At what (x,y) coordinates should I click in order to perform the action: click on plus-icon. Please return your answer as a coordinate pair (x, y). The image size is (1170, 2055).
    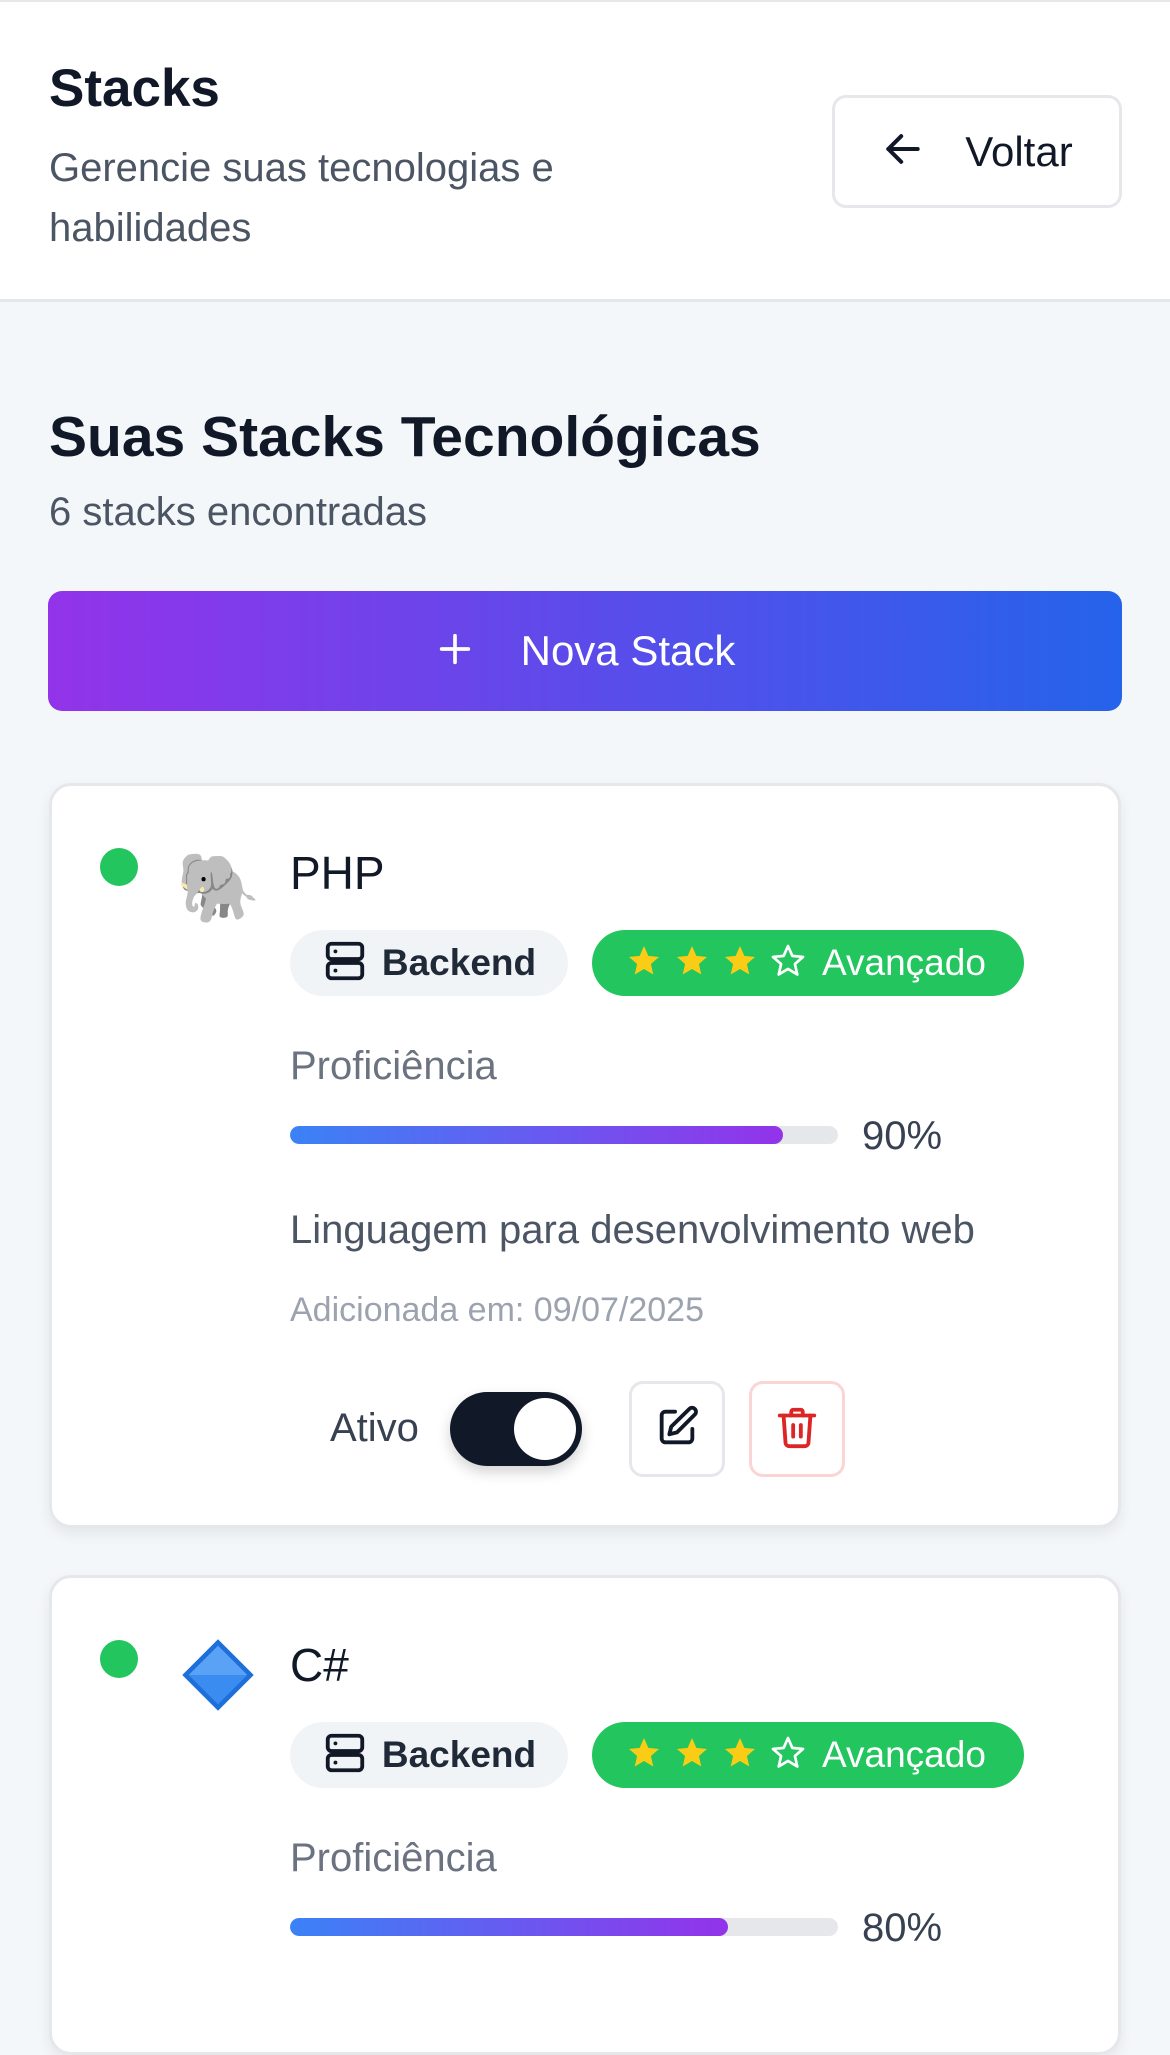
    Looking at the image, I should click on (455, 651).